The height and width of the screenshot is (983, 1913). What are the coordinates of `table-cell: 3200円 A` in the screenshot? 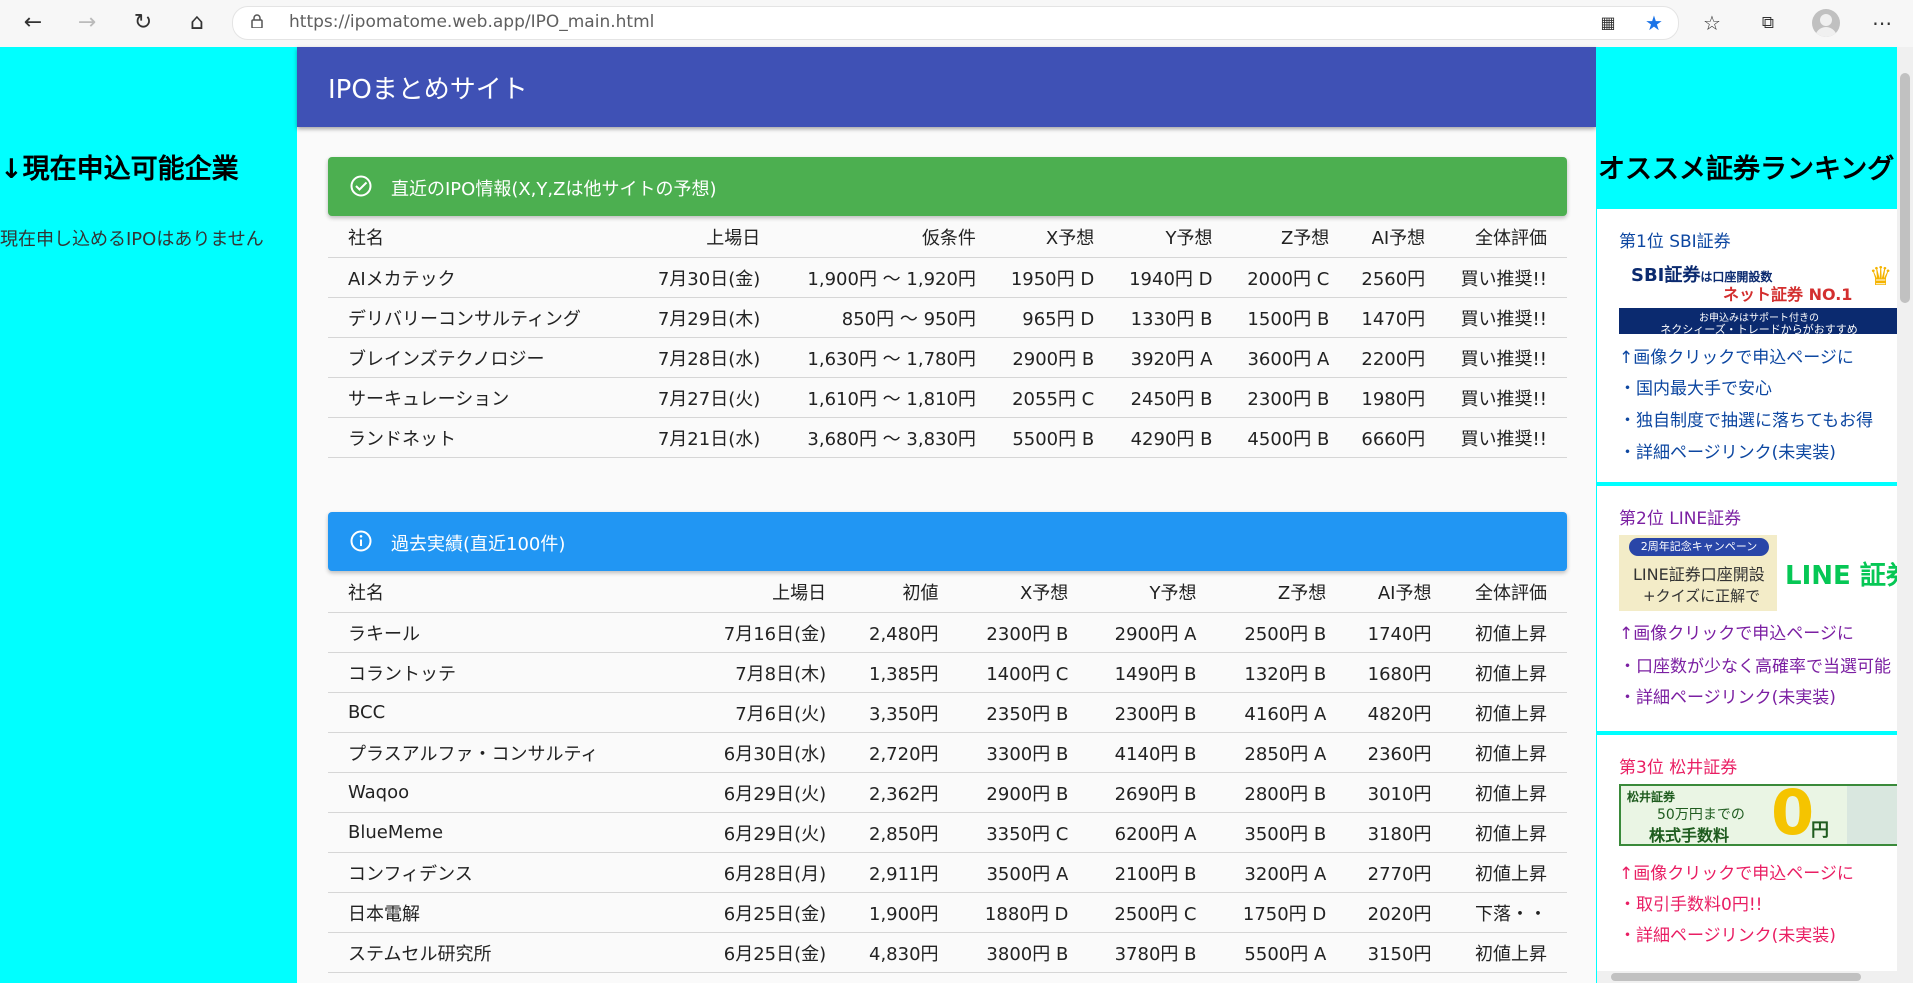 It's located at (1281, 872).